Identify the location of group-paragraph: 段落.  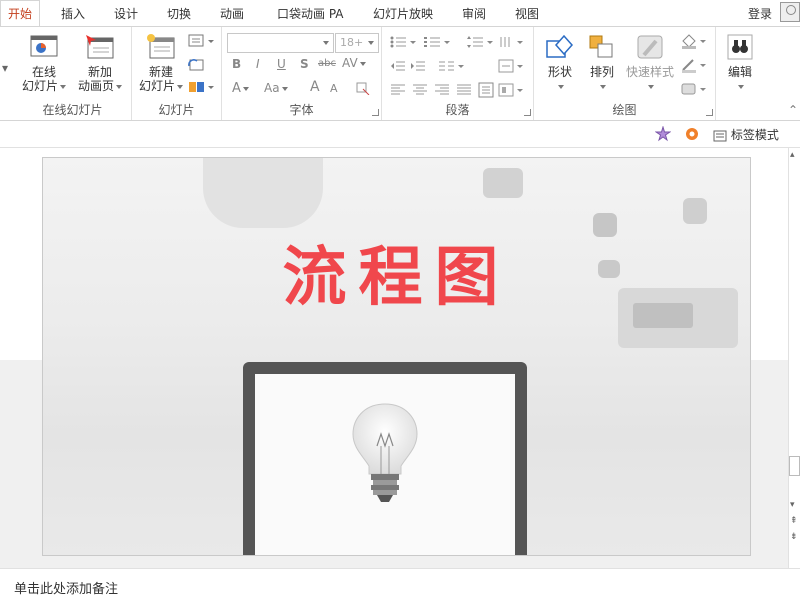
(458, 73).